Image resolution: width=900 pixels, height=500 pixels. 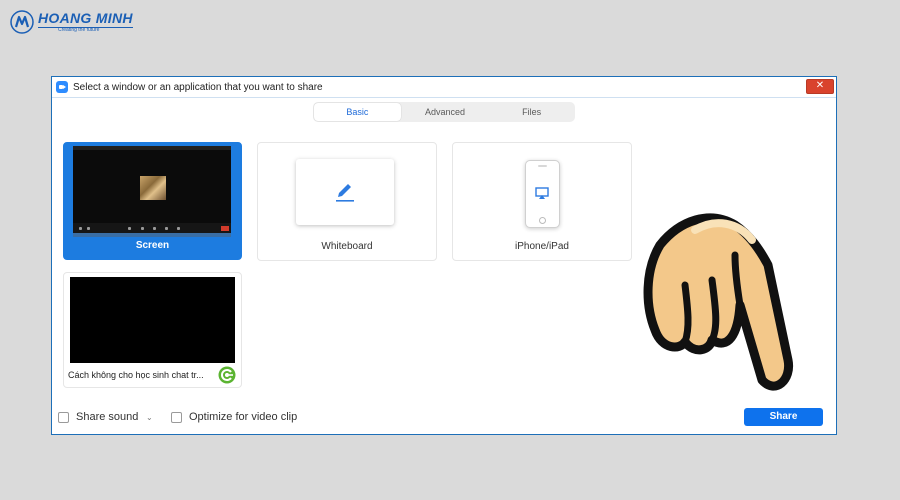 What do you see at coordinates (153, 188) in the screenshot?
I see `participant-video-thumbnail` at bounding box center [153, 188].